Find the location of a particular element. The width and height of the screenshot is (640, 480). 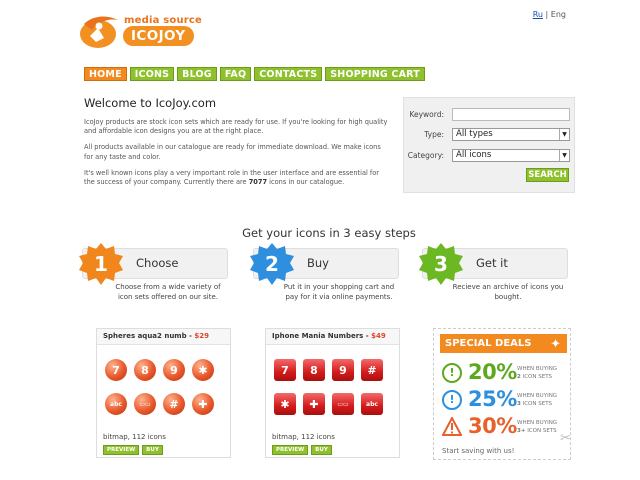

nav-home: HOME is located at coordinates (105, 74).